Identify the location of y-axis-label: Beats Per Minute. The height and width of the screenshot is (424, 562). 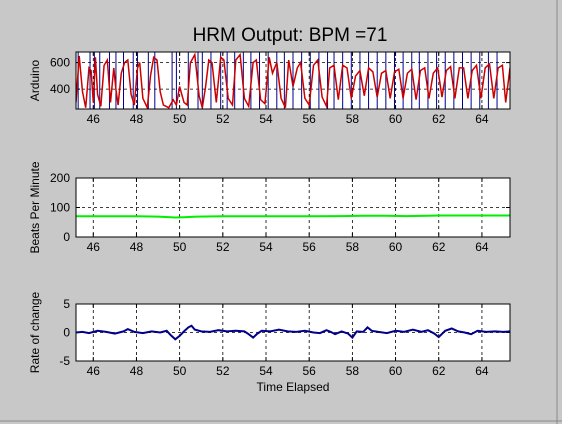
(35, 207).